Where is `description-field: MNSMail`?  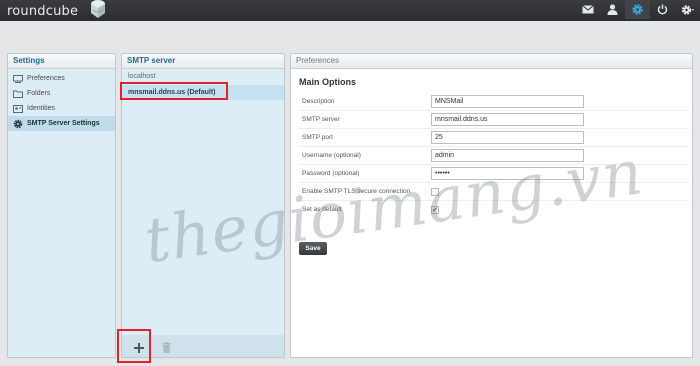 description-field: MNSMail is located at coordinates (507, 101).